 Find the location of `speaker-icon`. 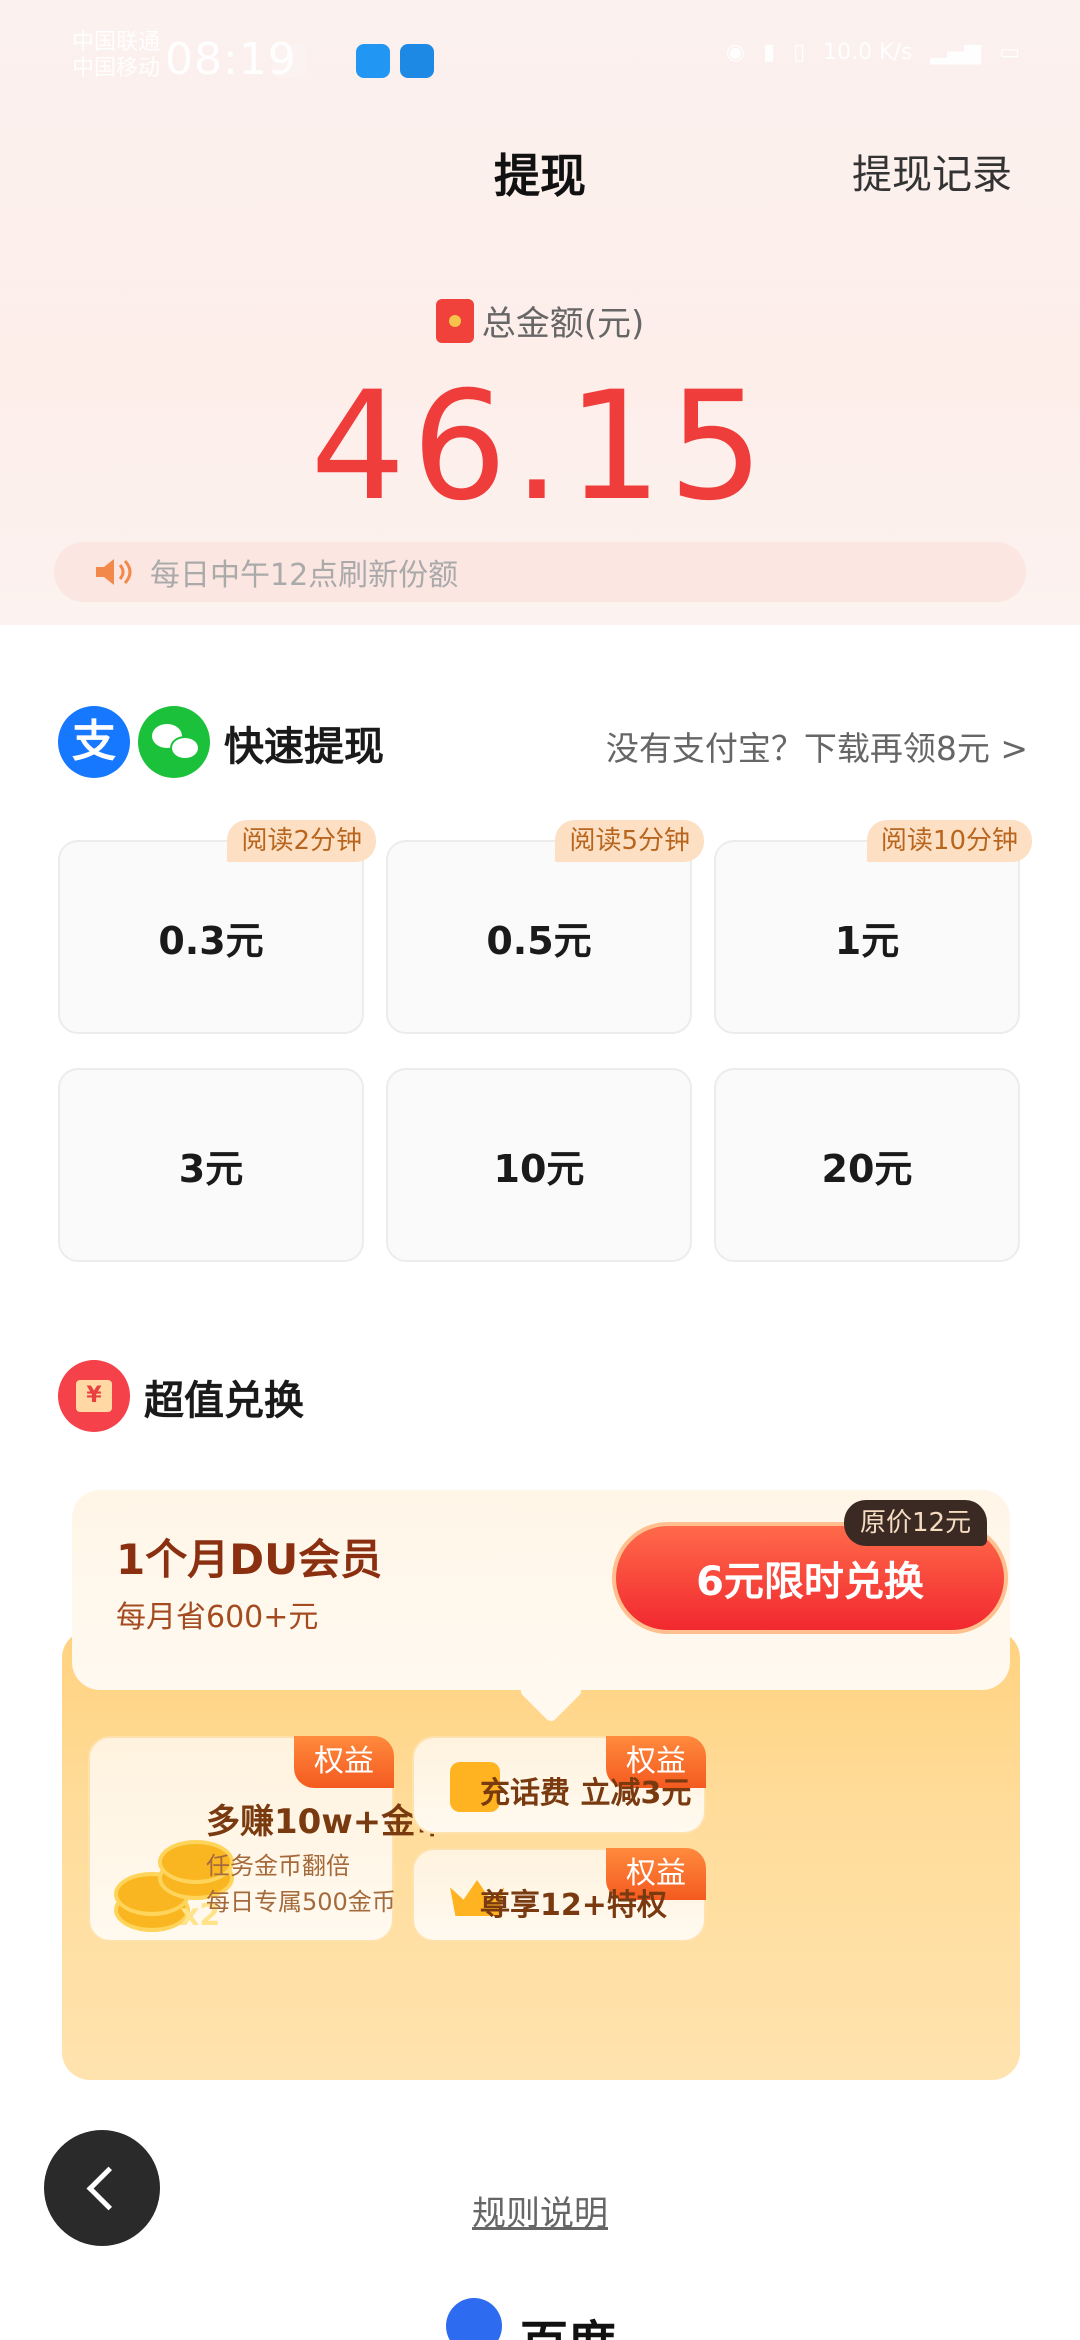

speaker-icon is located at coordinates (114, 572).